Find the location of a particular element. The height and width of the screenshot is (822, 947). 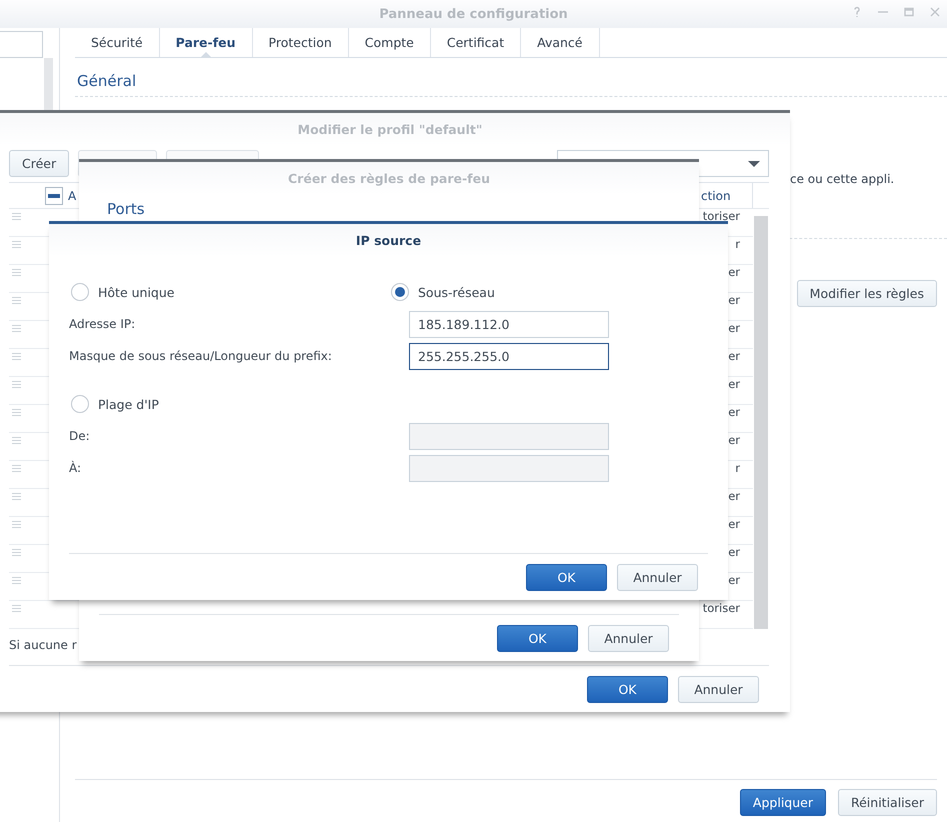

description-text: ce ou cette appli. is located at coordinates (842, 179).